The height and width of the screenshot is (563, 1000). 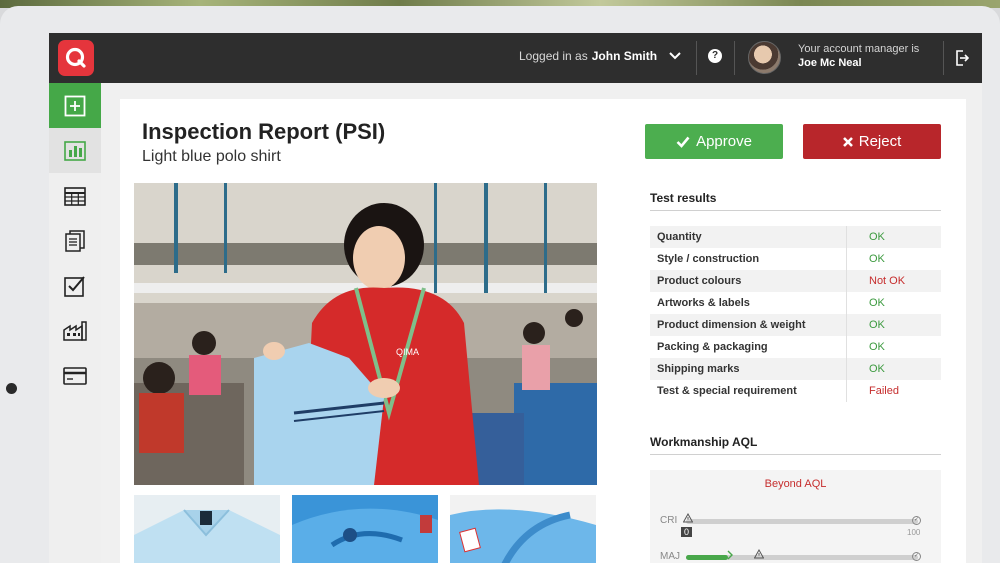 I want to click on test-result-label: Product dimension & weight, so click(x=731, y=325).